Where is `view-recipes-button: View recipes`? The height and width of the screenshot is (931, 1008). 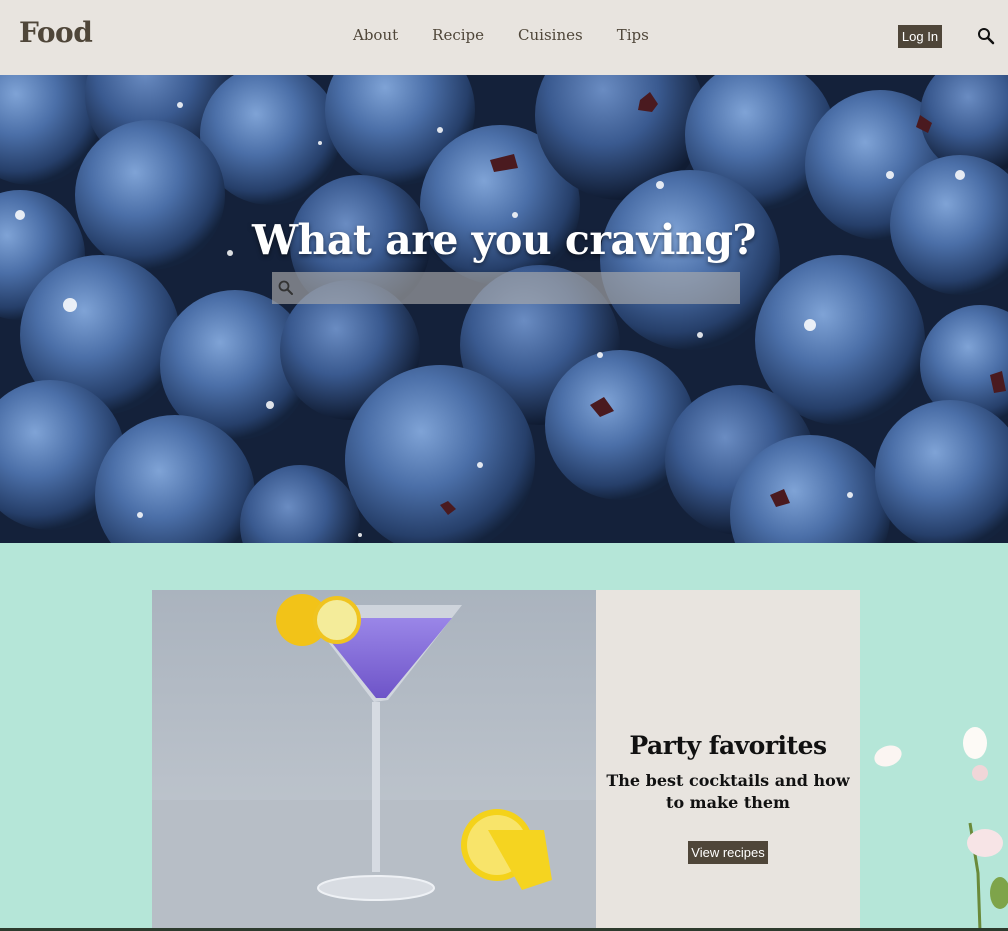 view-recipes-button: View recipes is located at coordinates (728, 852).